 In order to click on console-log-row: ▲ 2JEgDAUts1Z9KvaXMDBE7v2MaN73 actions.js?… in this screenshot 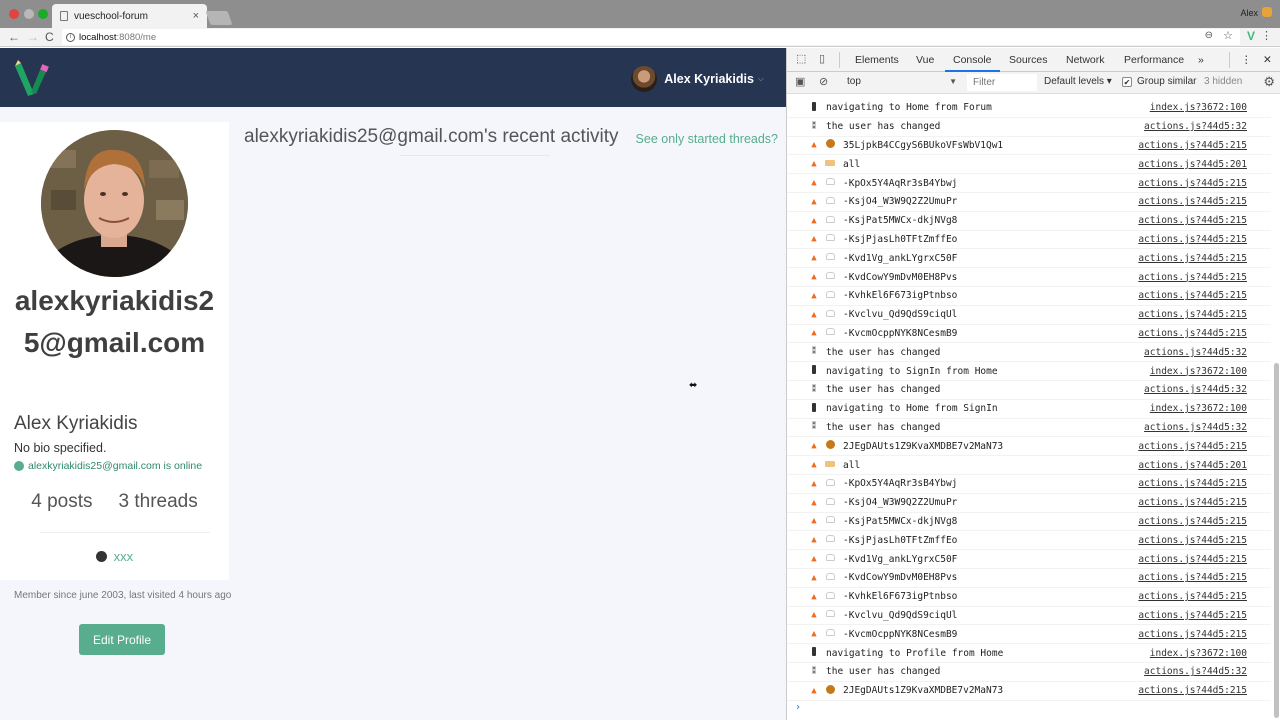, I will do `click(1029, 447)`.